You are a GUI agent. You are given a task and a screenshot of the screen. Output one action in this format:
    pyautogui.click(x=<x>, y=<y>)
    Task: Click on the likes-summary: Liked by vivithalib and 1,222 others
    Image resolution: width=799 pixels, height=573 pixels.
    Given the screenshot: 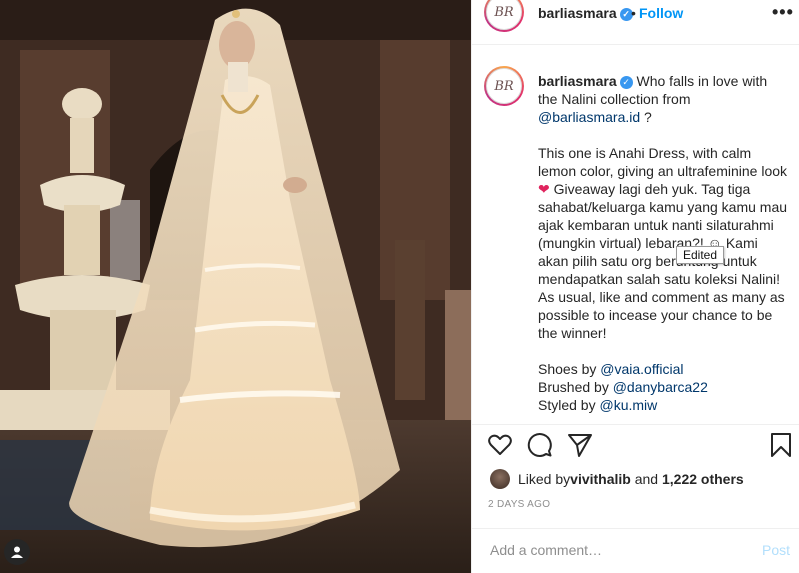 What is the action you would take?
    pyautogui.click(x=617, y=479)
    